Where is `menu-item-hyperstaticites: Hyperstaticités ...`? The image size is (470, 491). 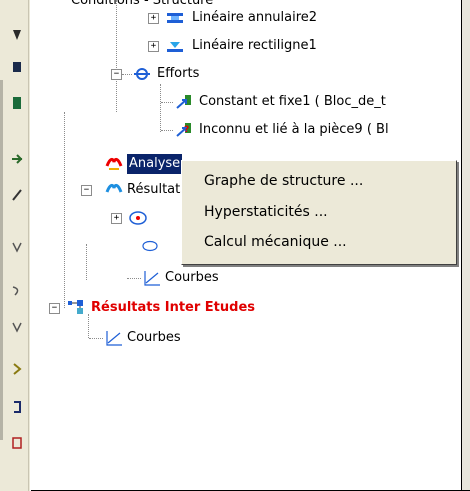 menu-item-hyperstaticites: Hyperstaticités ... is located at coordinates (266, 212).